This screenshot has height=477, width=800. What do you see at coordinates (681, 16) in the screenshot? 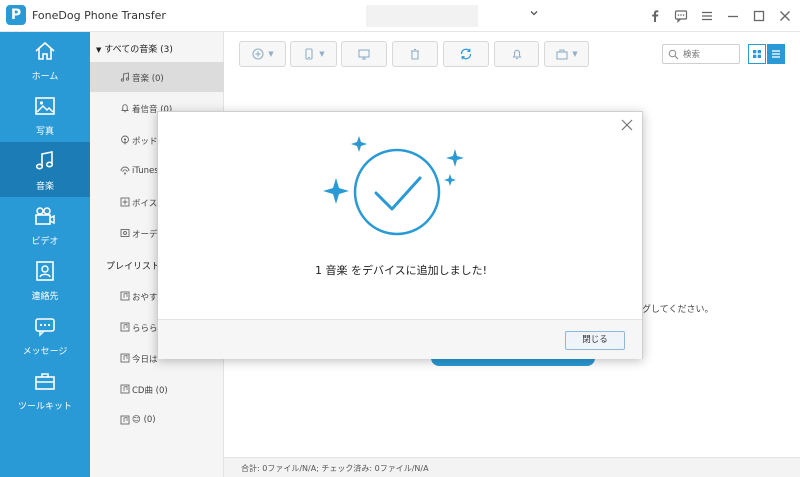
I see `feedback-icon` at bounding box center [681, 16].